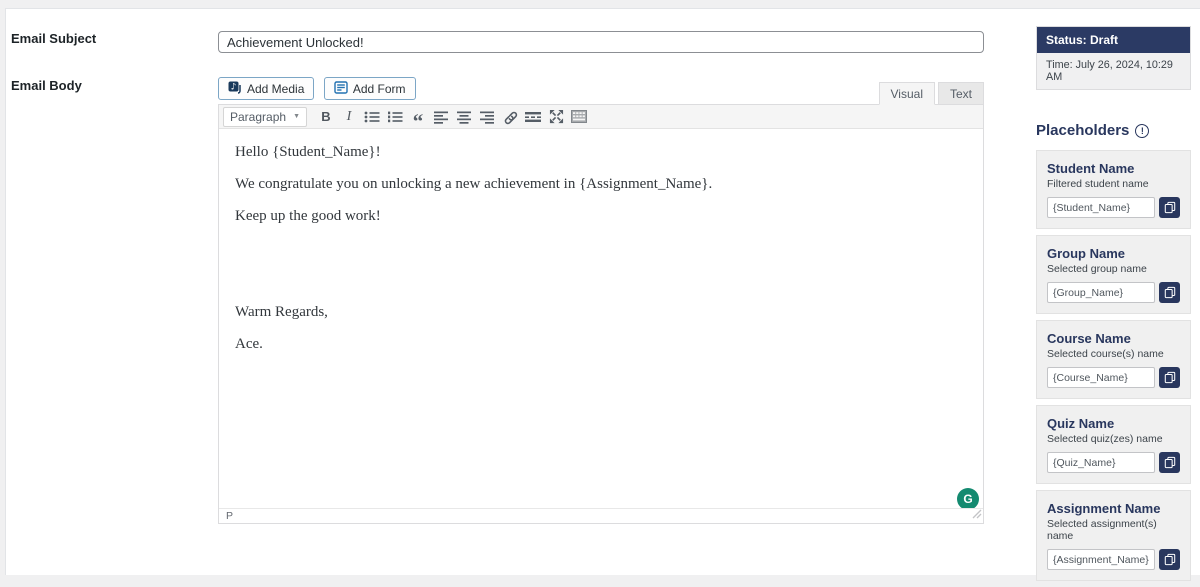 This screenshot has width=1200, height=587. What do you see at coordinates (601, 515) in the screenshot?
I see `editor-statusbar: P` at bounding box center [601, 515].